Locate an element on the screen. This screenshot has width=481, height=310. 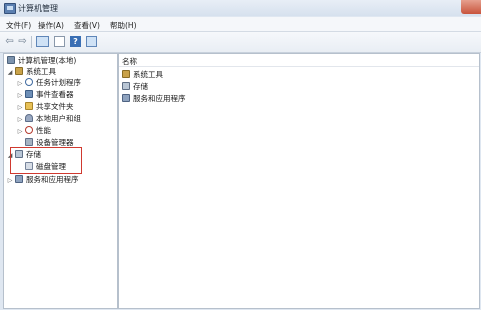
up-level-icon is located at coordinates (59, 41).